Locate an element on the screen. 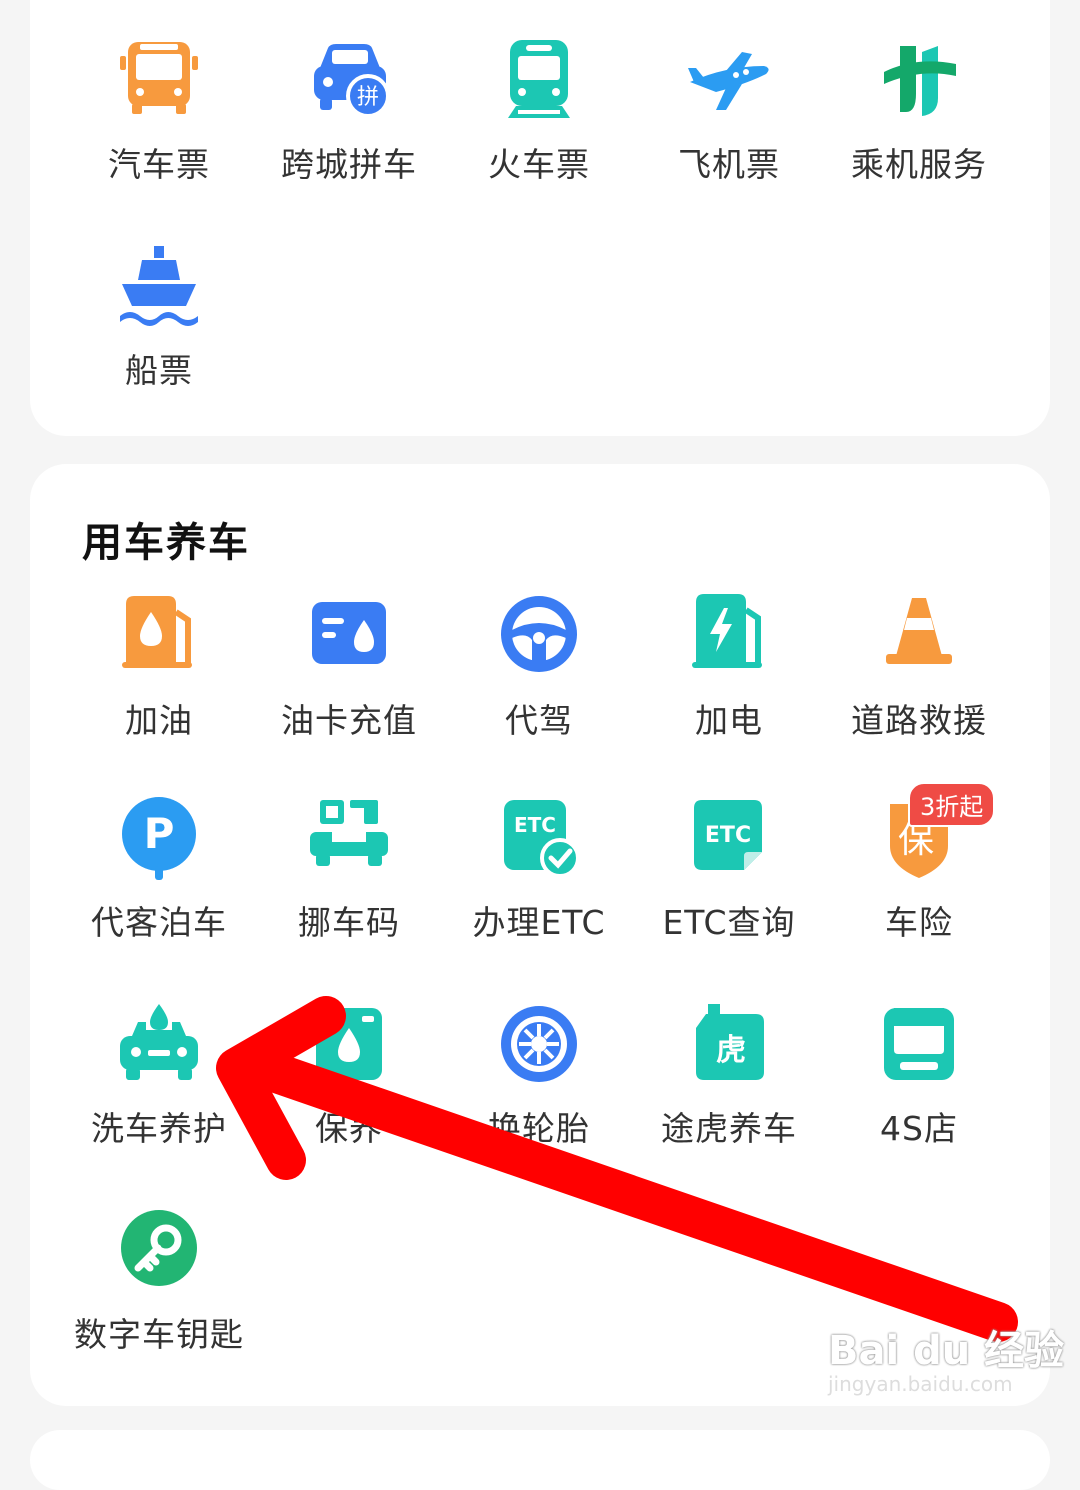 This screenshot has height=1490, width=1080. tuhu-icon: 虎 is located at coordinates (729, 1045).